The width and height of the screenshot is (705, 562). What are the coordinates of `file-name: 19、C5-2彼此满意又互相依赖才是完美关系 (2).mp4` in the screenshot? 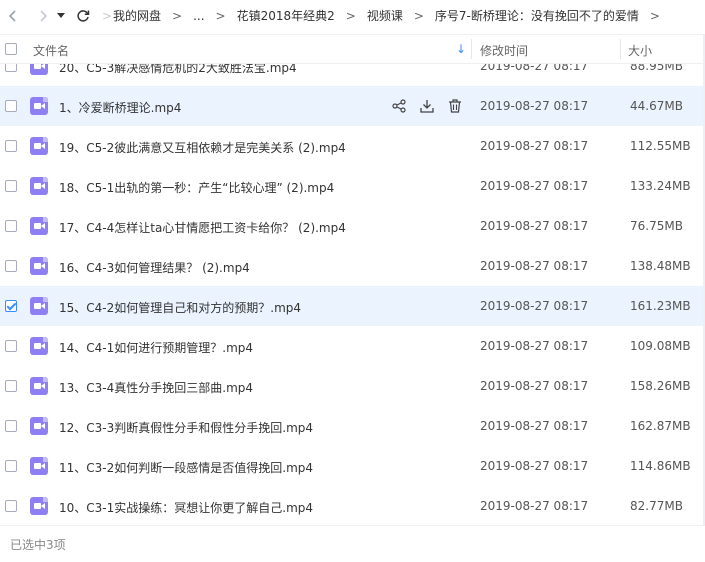 It's located at (202, 147).